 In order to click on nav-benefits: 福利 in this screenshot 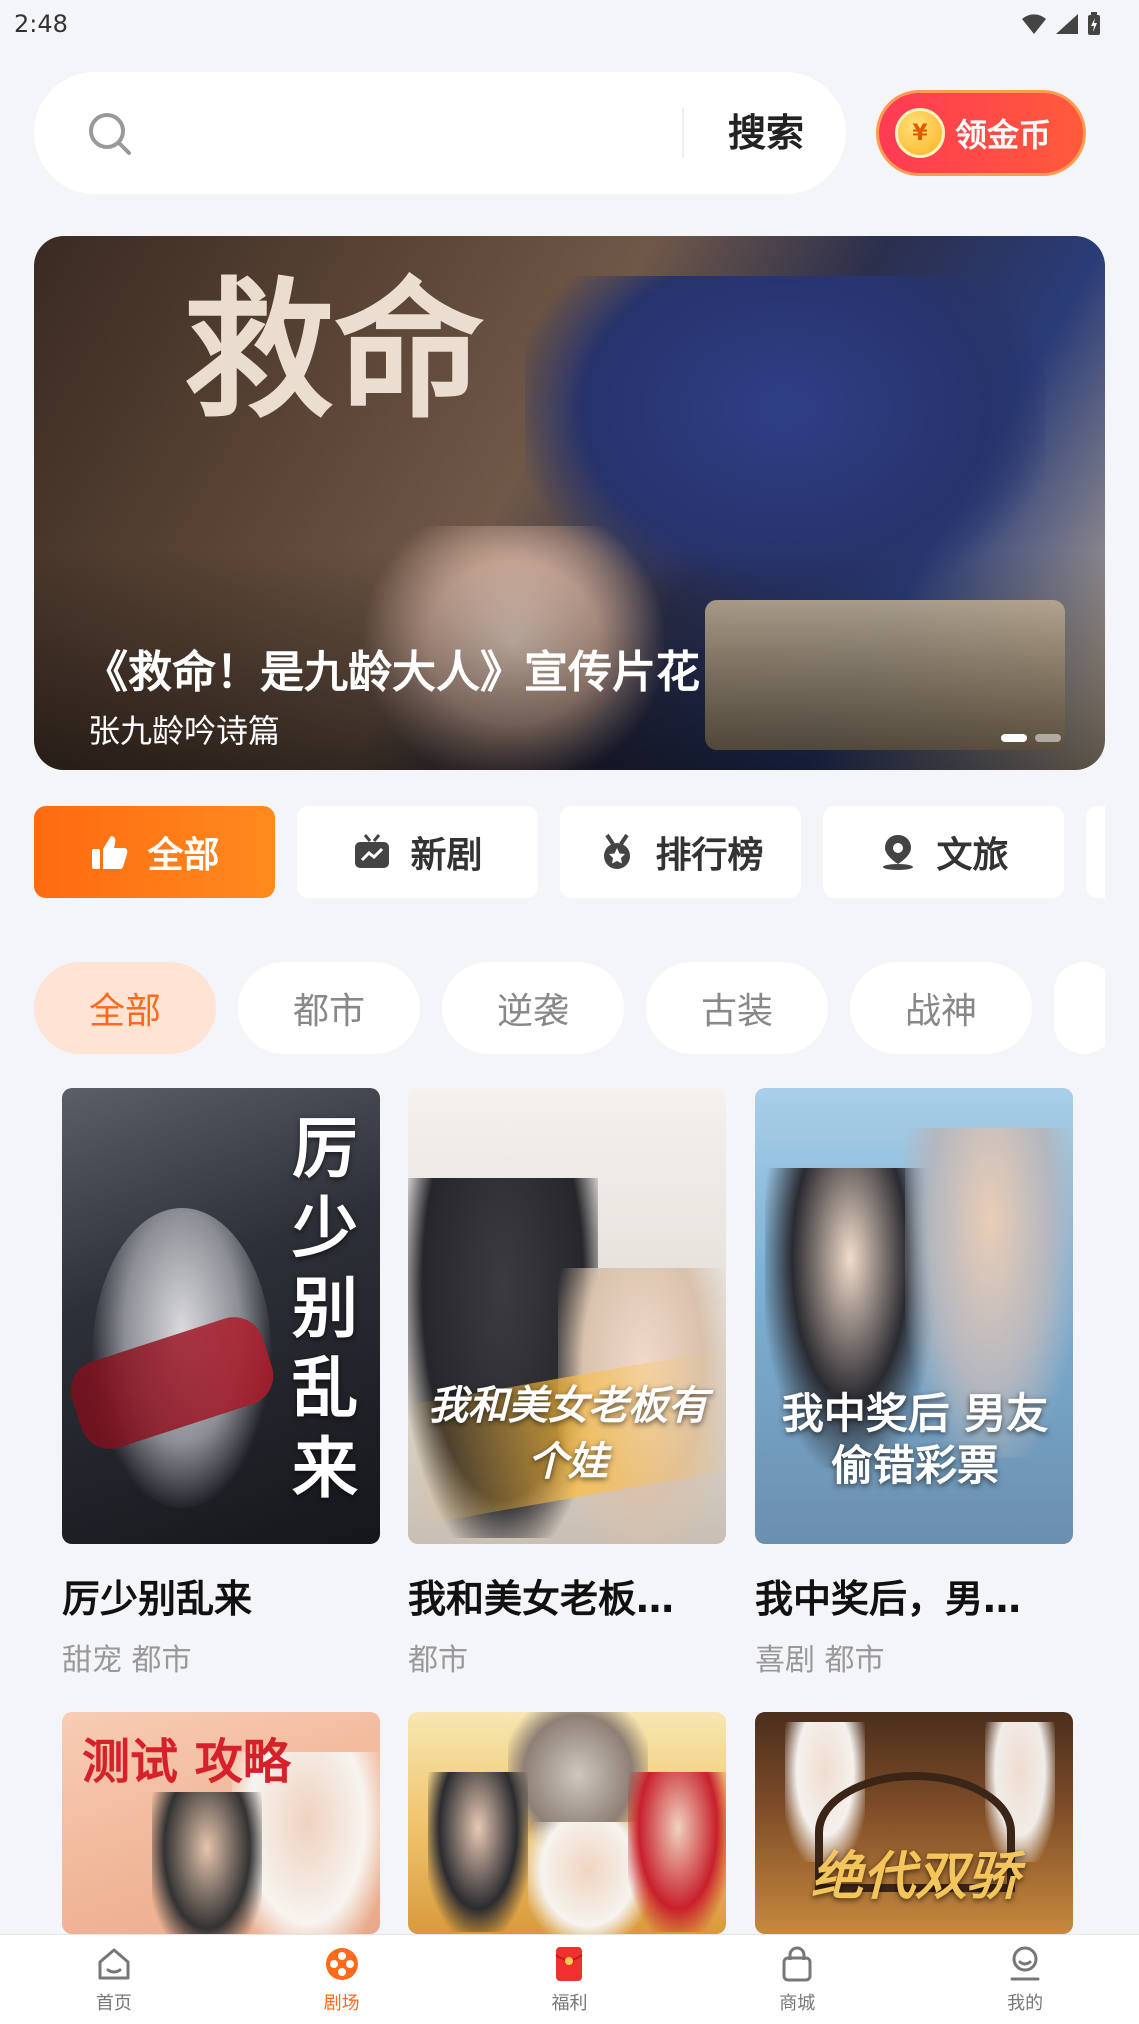, I will do `click(569, 1980)`.